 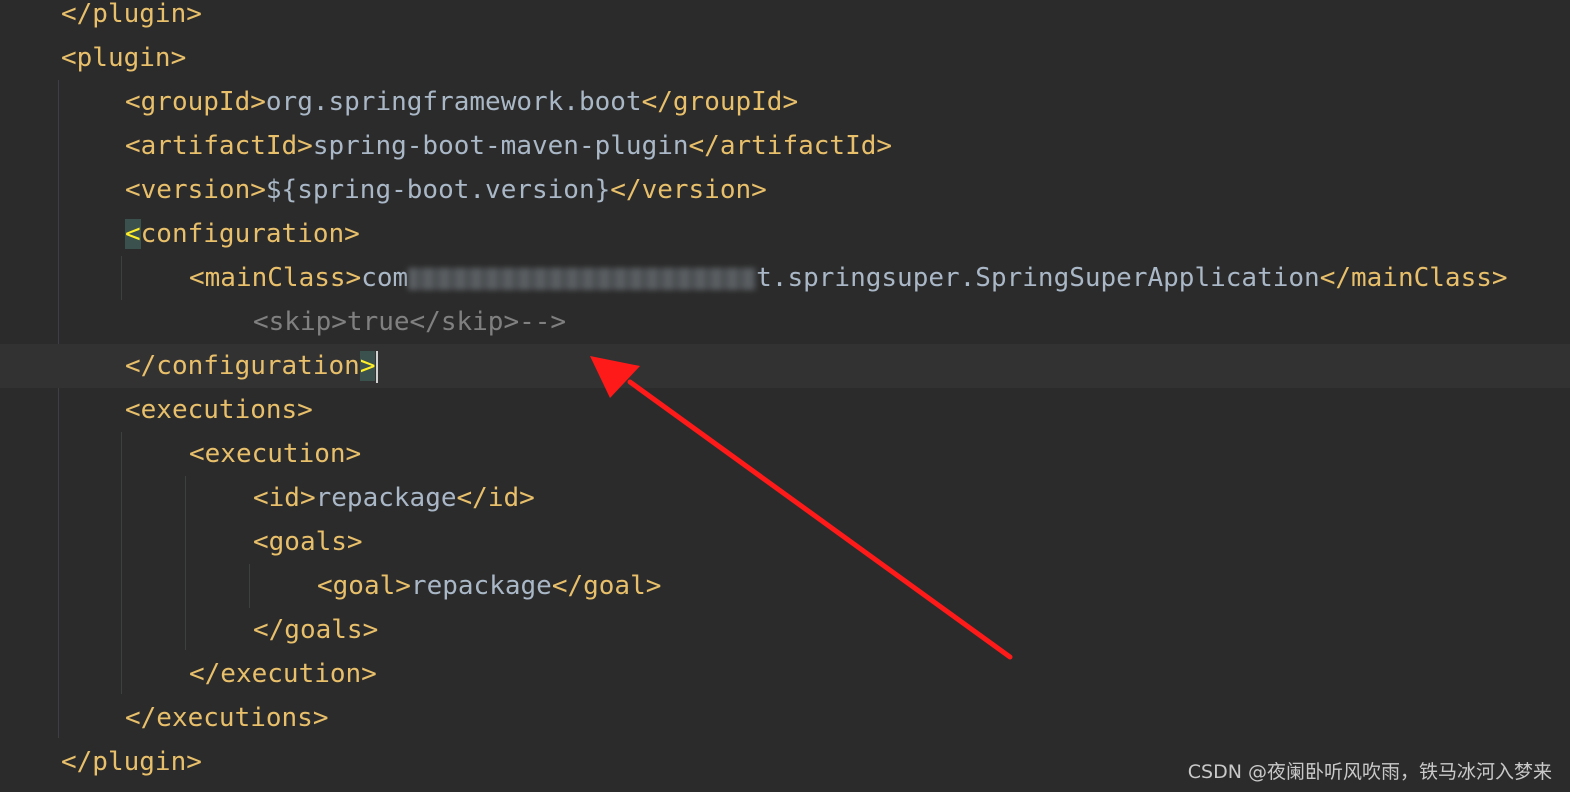 What do you see at coordinates (785, 234) in the screenshot?
I see `code-line: <configuration>` at bounding box center [785, 234].